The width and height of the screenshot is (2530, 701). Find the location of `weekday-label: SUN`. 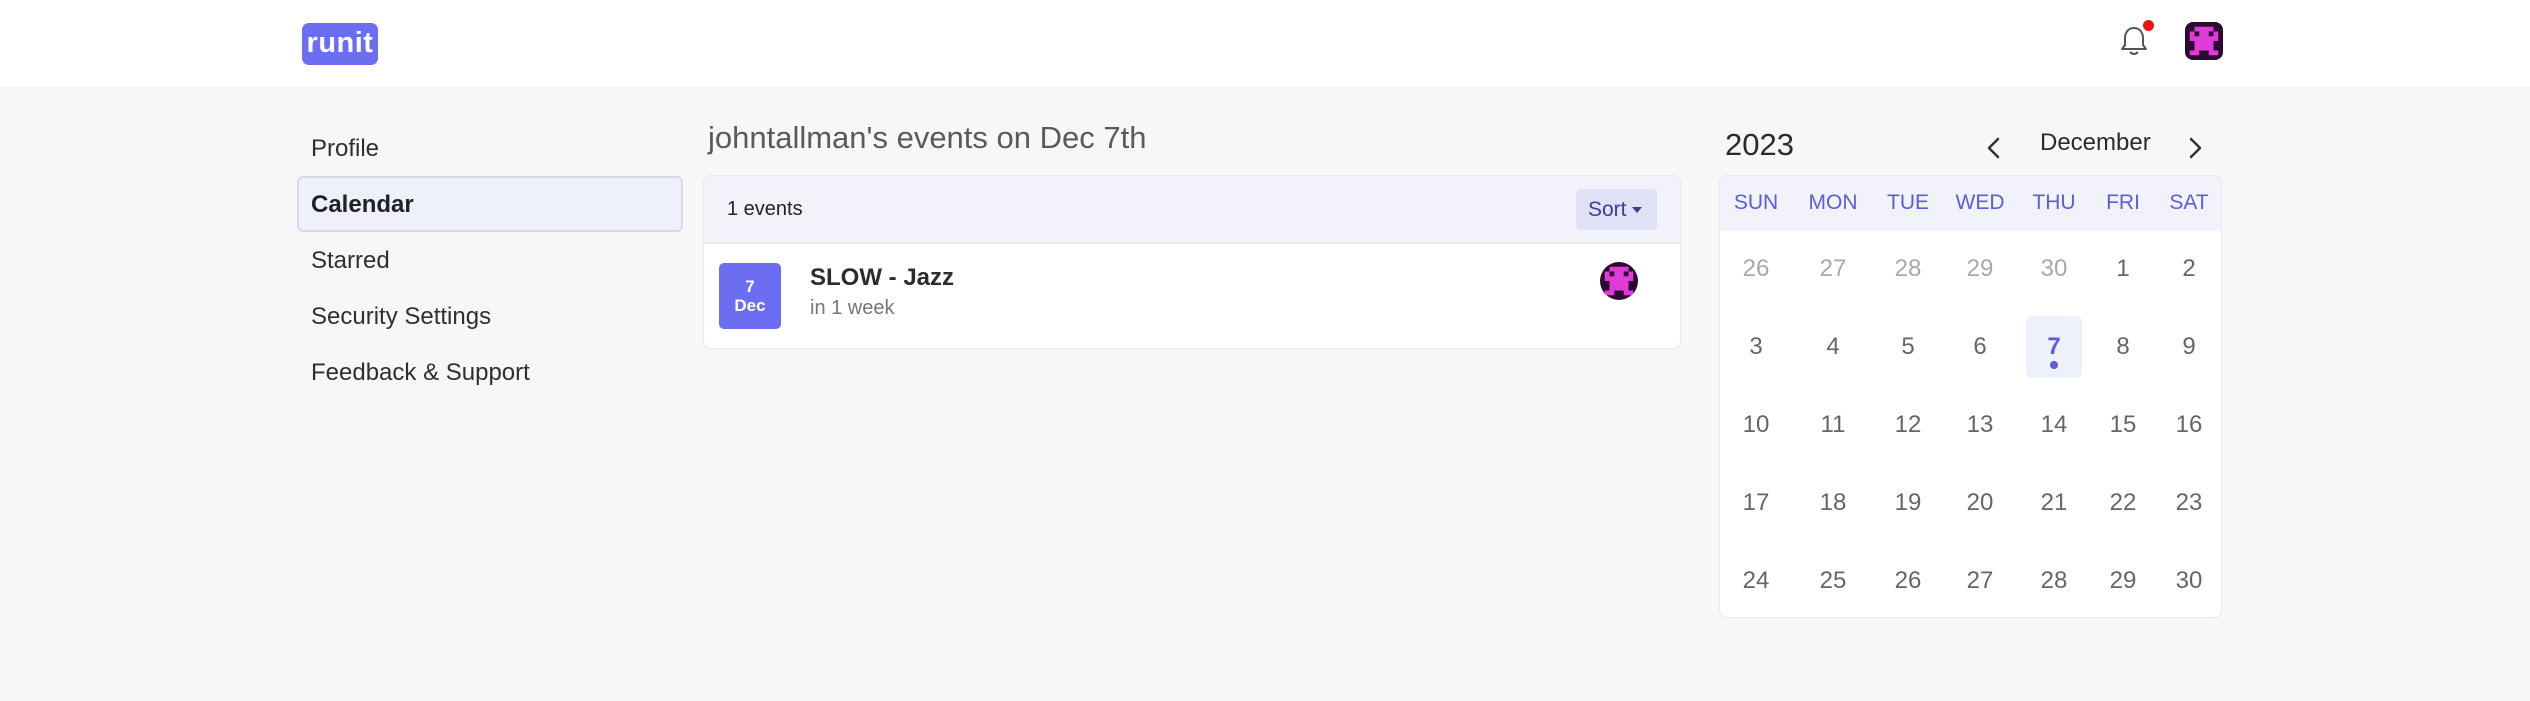

weekday-label: SUN is located at coordinates (1756, 202).